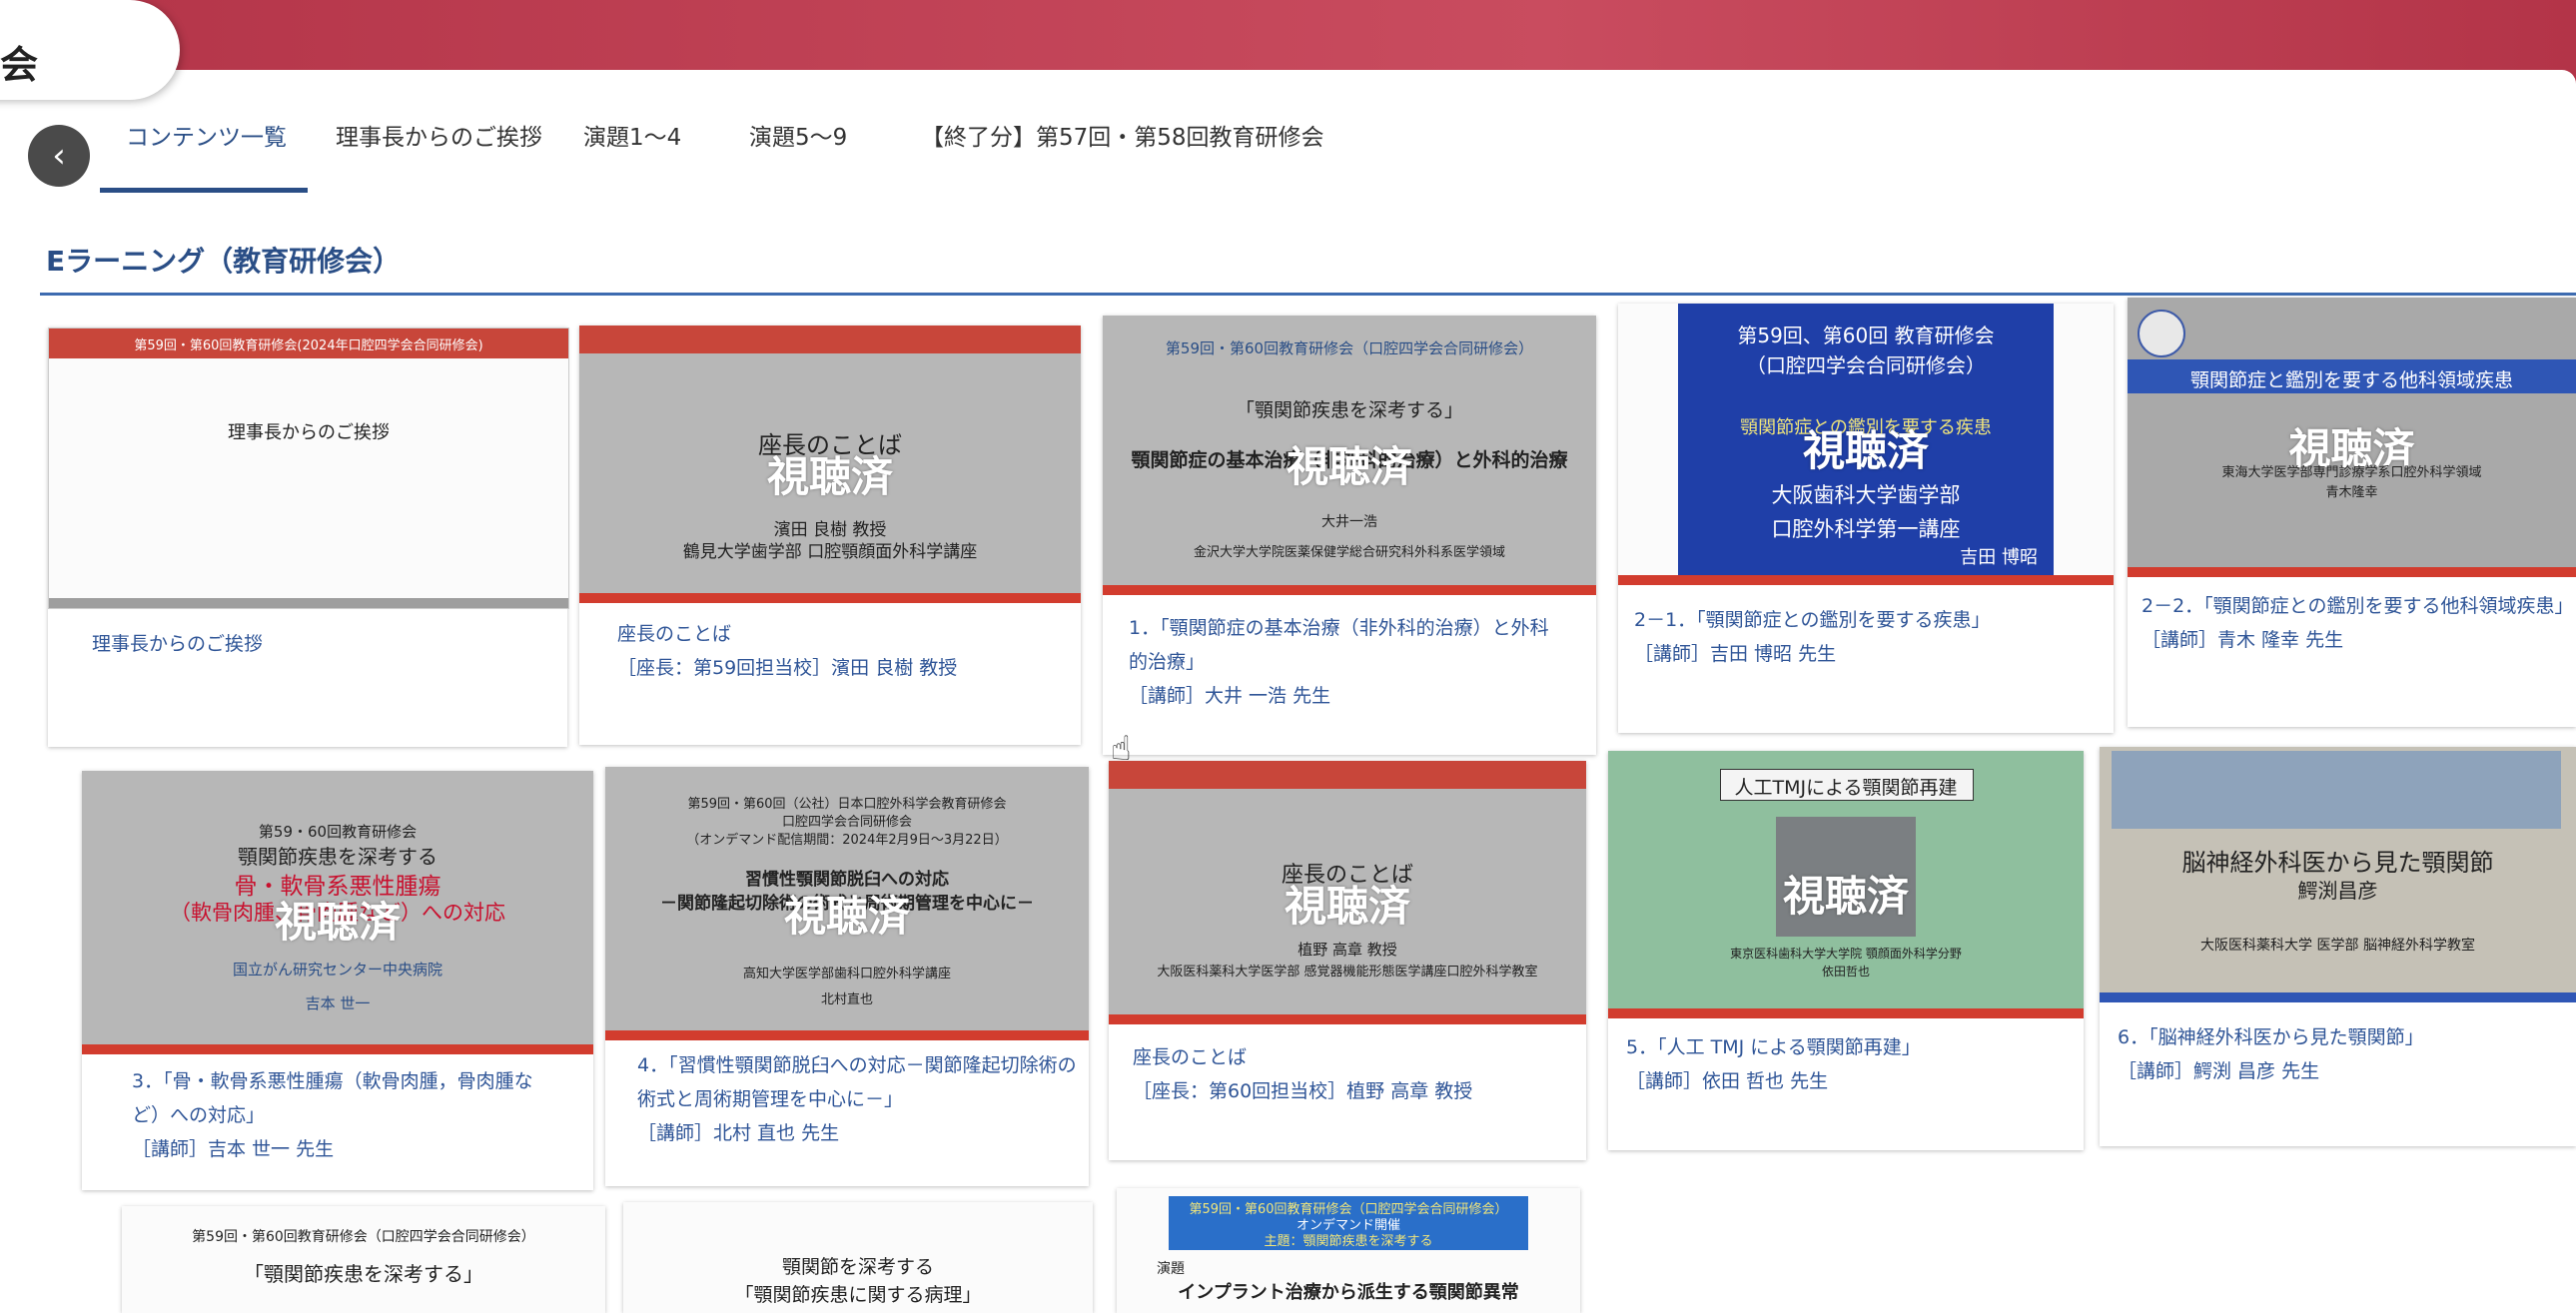 The height and width of the screenshot is (1313, 2576). I want to click on slide-text: 「顎関節疾患に関する病理」, so click(858, 1295).